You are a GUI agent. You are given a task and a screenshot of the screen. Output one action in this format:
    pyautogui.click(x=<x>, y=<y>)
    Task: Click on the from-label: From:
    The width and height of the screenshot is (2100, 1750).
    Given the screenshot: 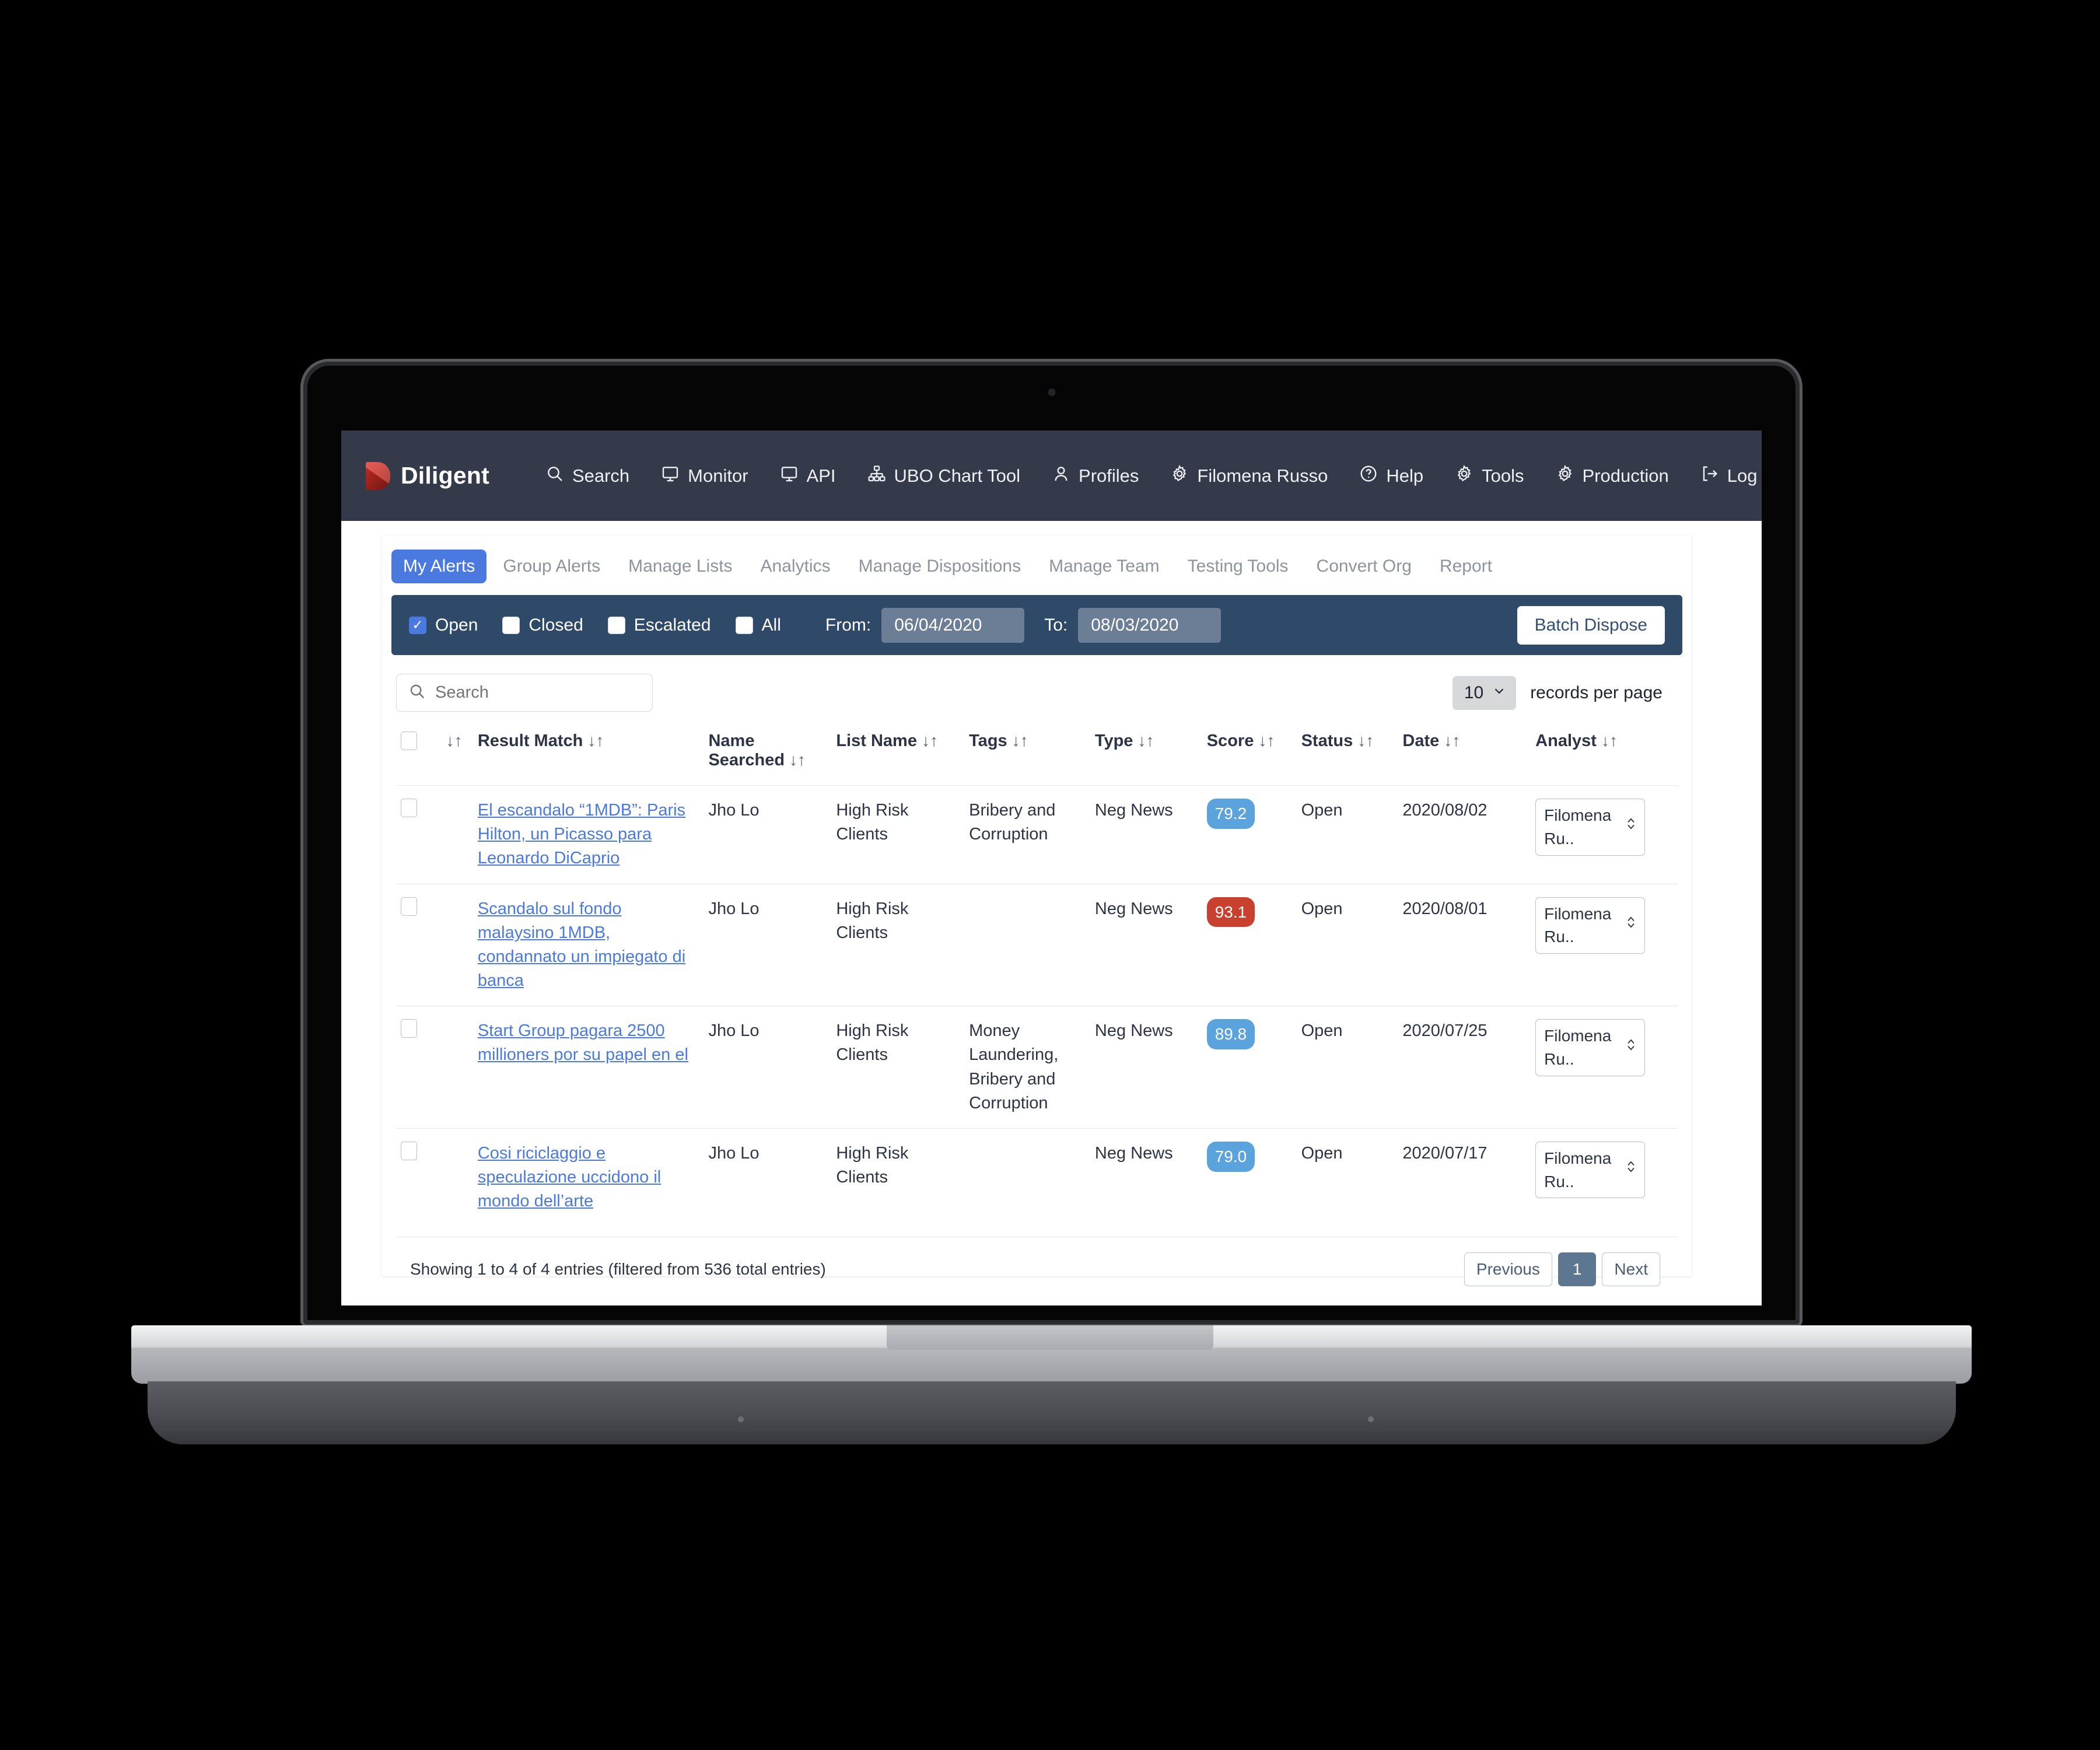 What is the action you would take?
    pyautogui.click(x=848, y=625)
    